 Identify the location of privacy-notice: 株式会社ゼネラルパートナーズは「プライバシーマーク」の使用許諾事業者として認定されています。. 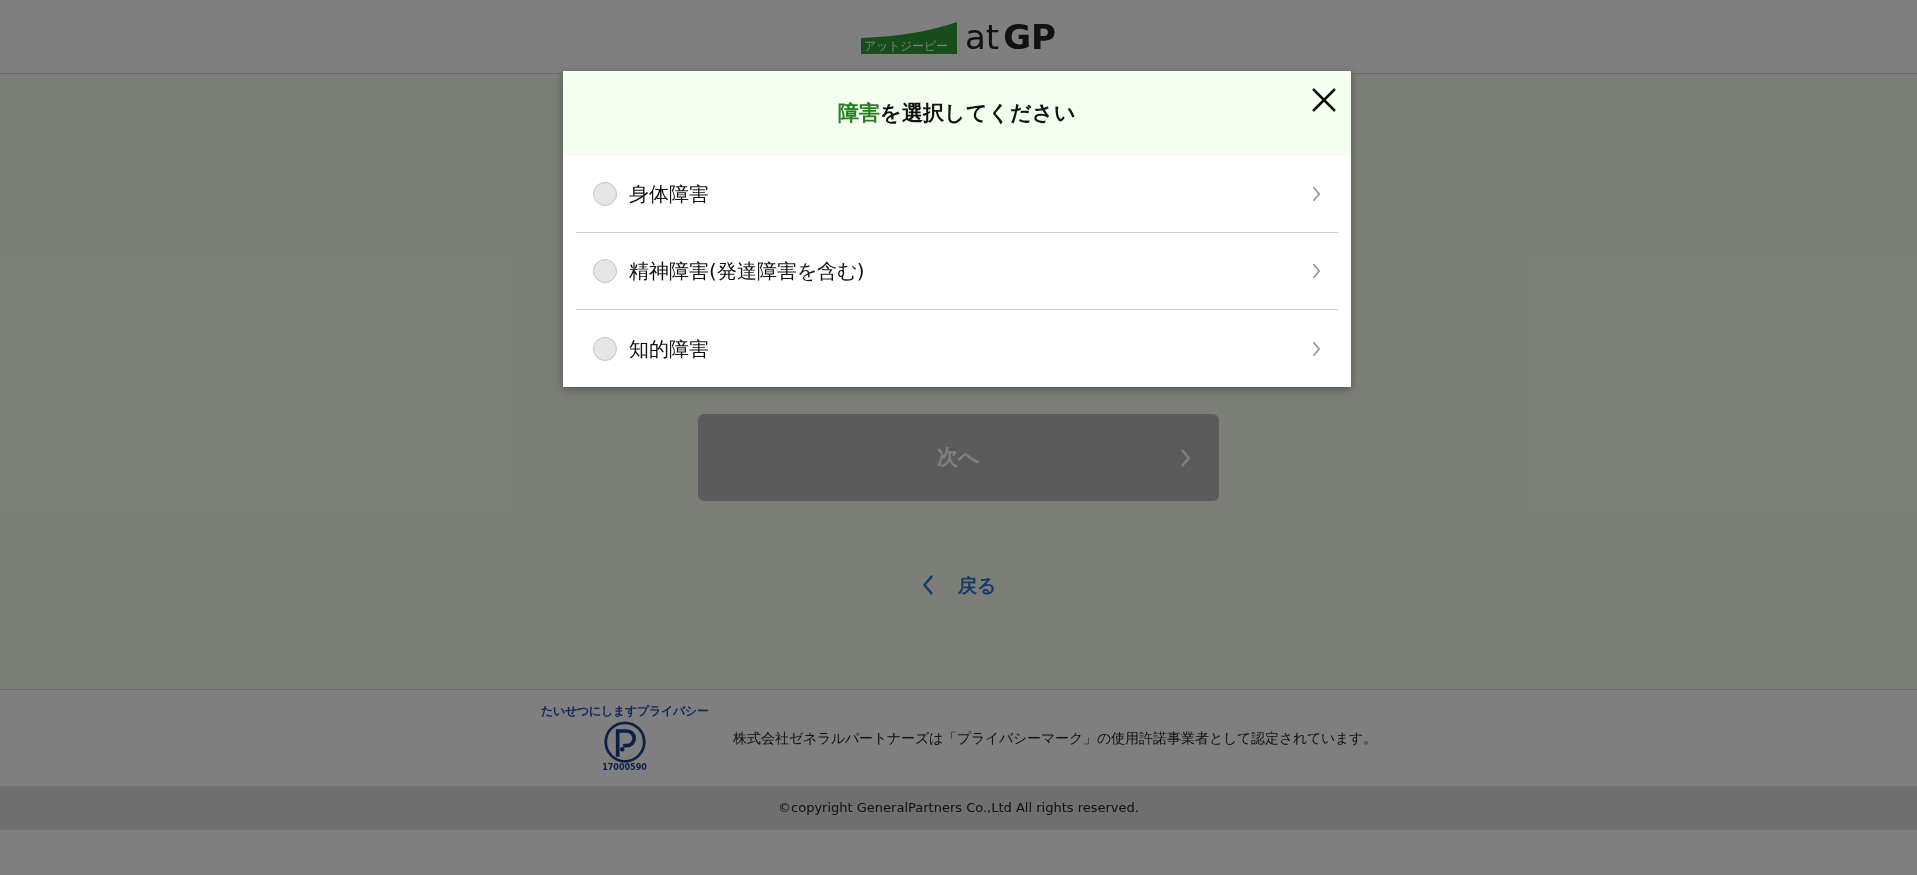
(1054, 738).